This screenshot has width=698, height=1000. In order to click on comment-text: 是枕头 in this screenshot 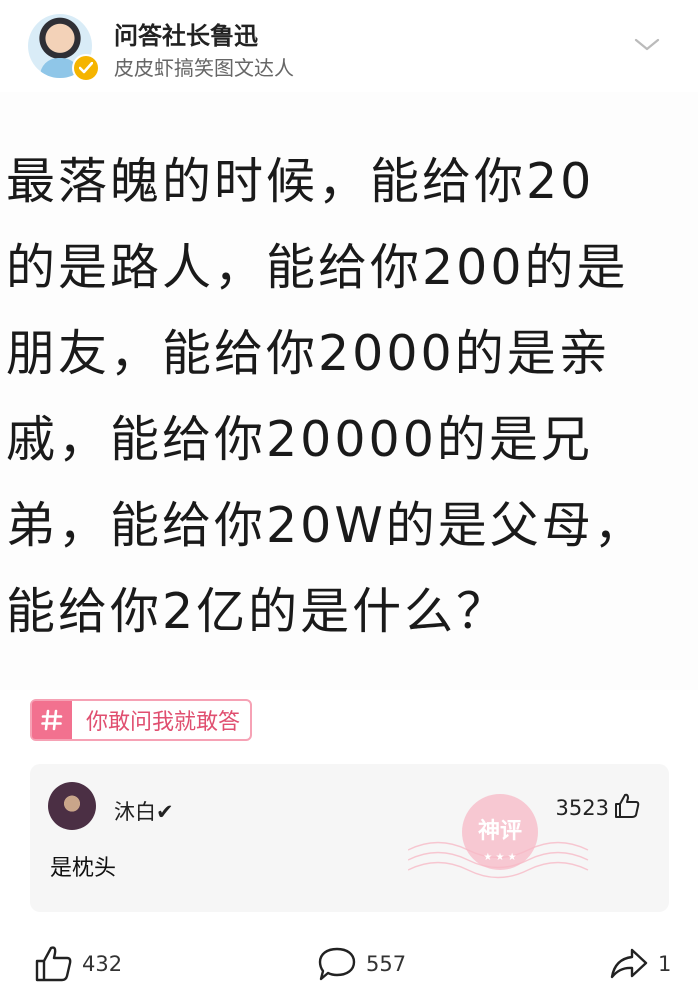, I will do `click(83, 868)`.